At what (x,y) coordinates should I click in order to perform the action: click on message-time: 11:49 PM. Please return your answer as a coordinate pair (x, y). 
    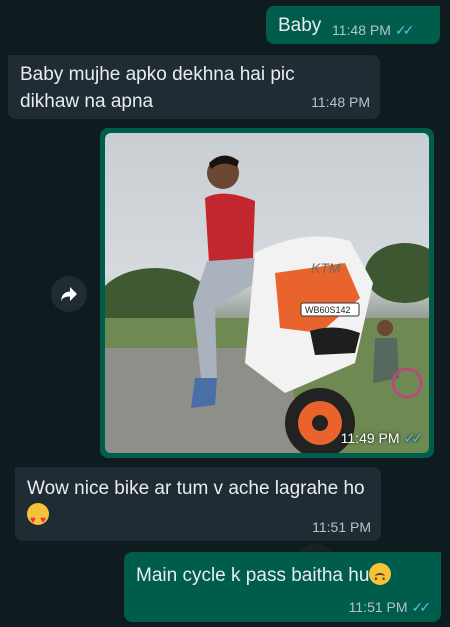
    Looking at the image, I should click on (370, 438).